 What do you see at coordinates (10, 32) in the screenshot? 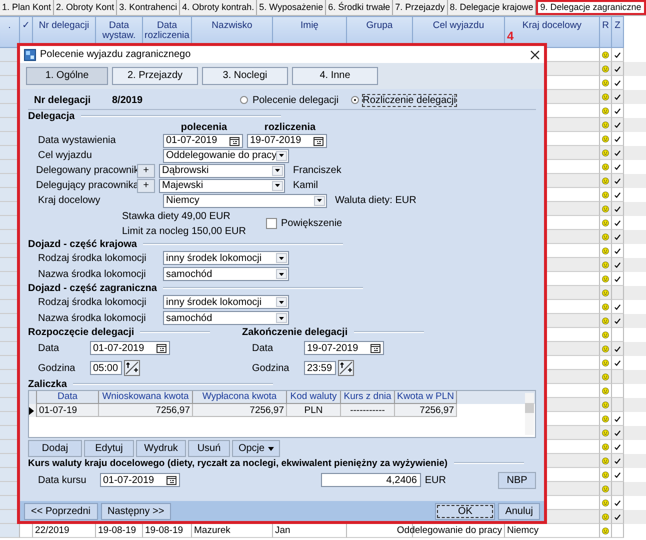
I see `column-header: .` at bounding box center [10, 32].